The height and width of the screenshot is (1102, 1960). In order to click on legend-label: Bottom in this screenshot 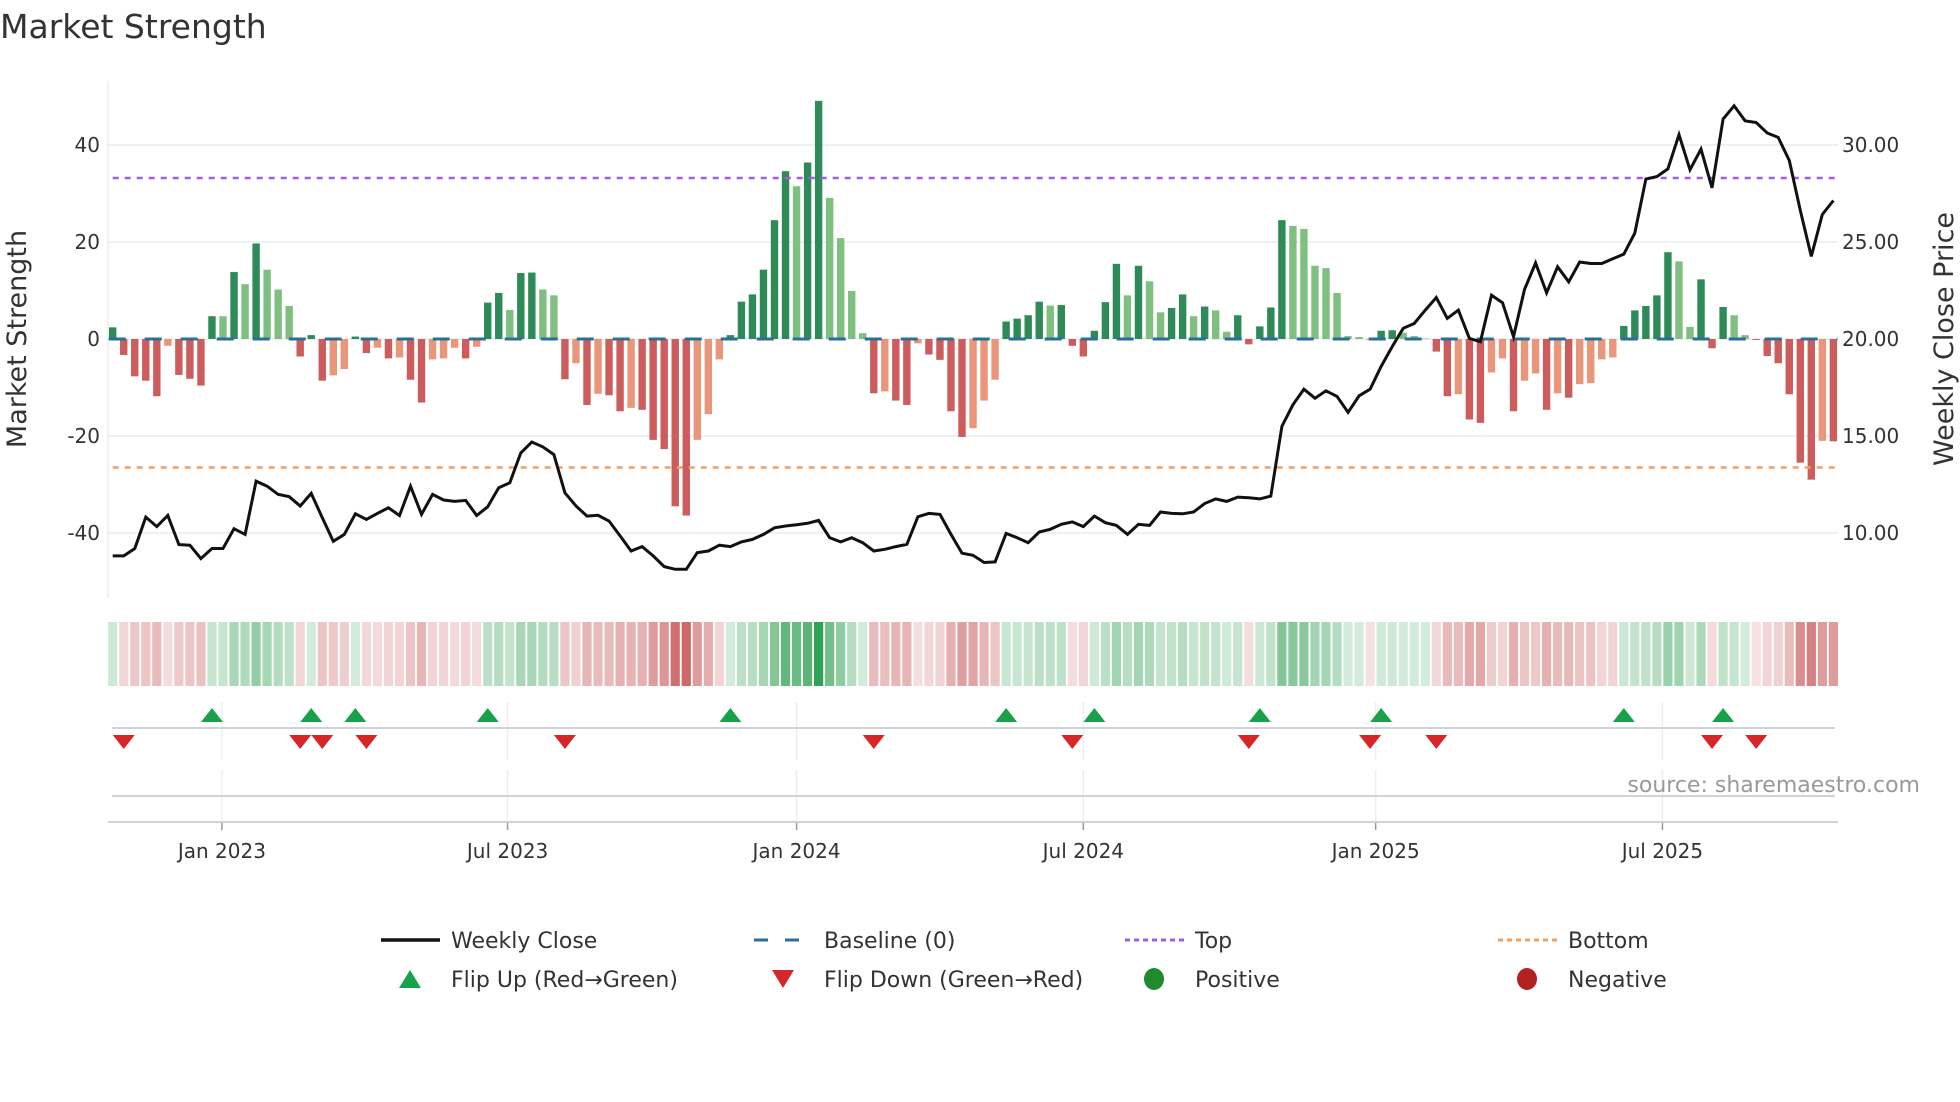, I will do `click(1608, 941)`.